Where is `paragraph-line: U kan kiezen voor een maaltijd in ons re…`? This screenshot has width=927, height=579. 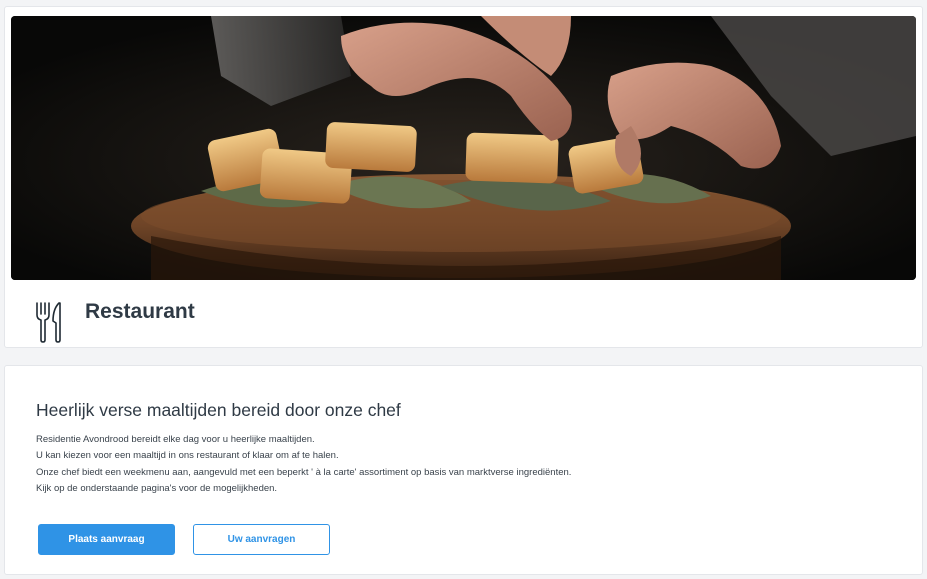 paragraph-line: U kan kiezen voor een maaltijd in ons re… is located at coordinates (187, 456).